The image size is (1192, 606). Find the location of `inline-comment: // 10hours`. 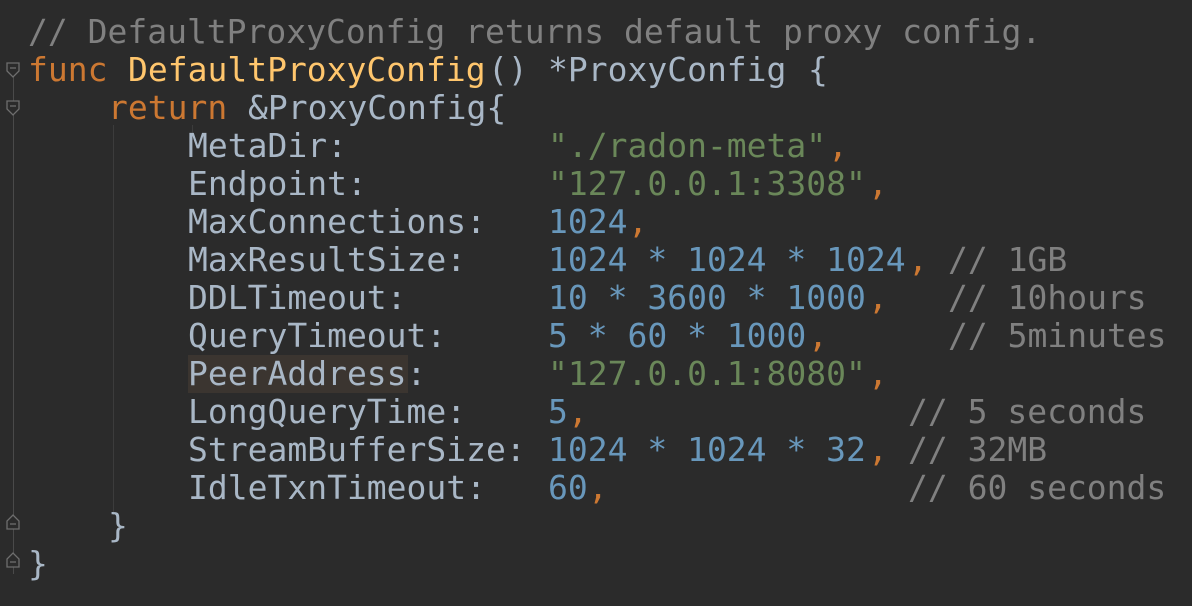

inline-comment: // 10hours is located at coordinates (1047, 297).